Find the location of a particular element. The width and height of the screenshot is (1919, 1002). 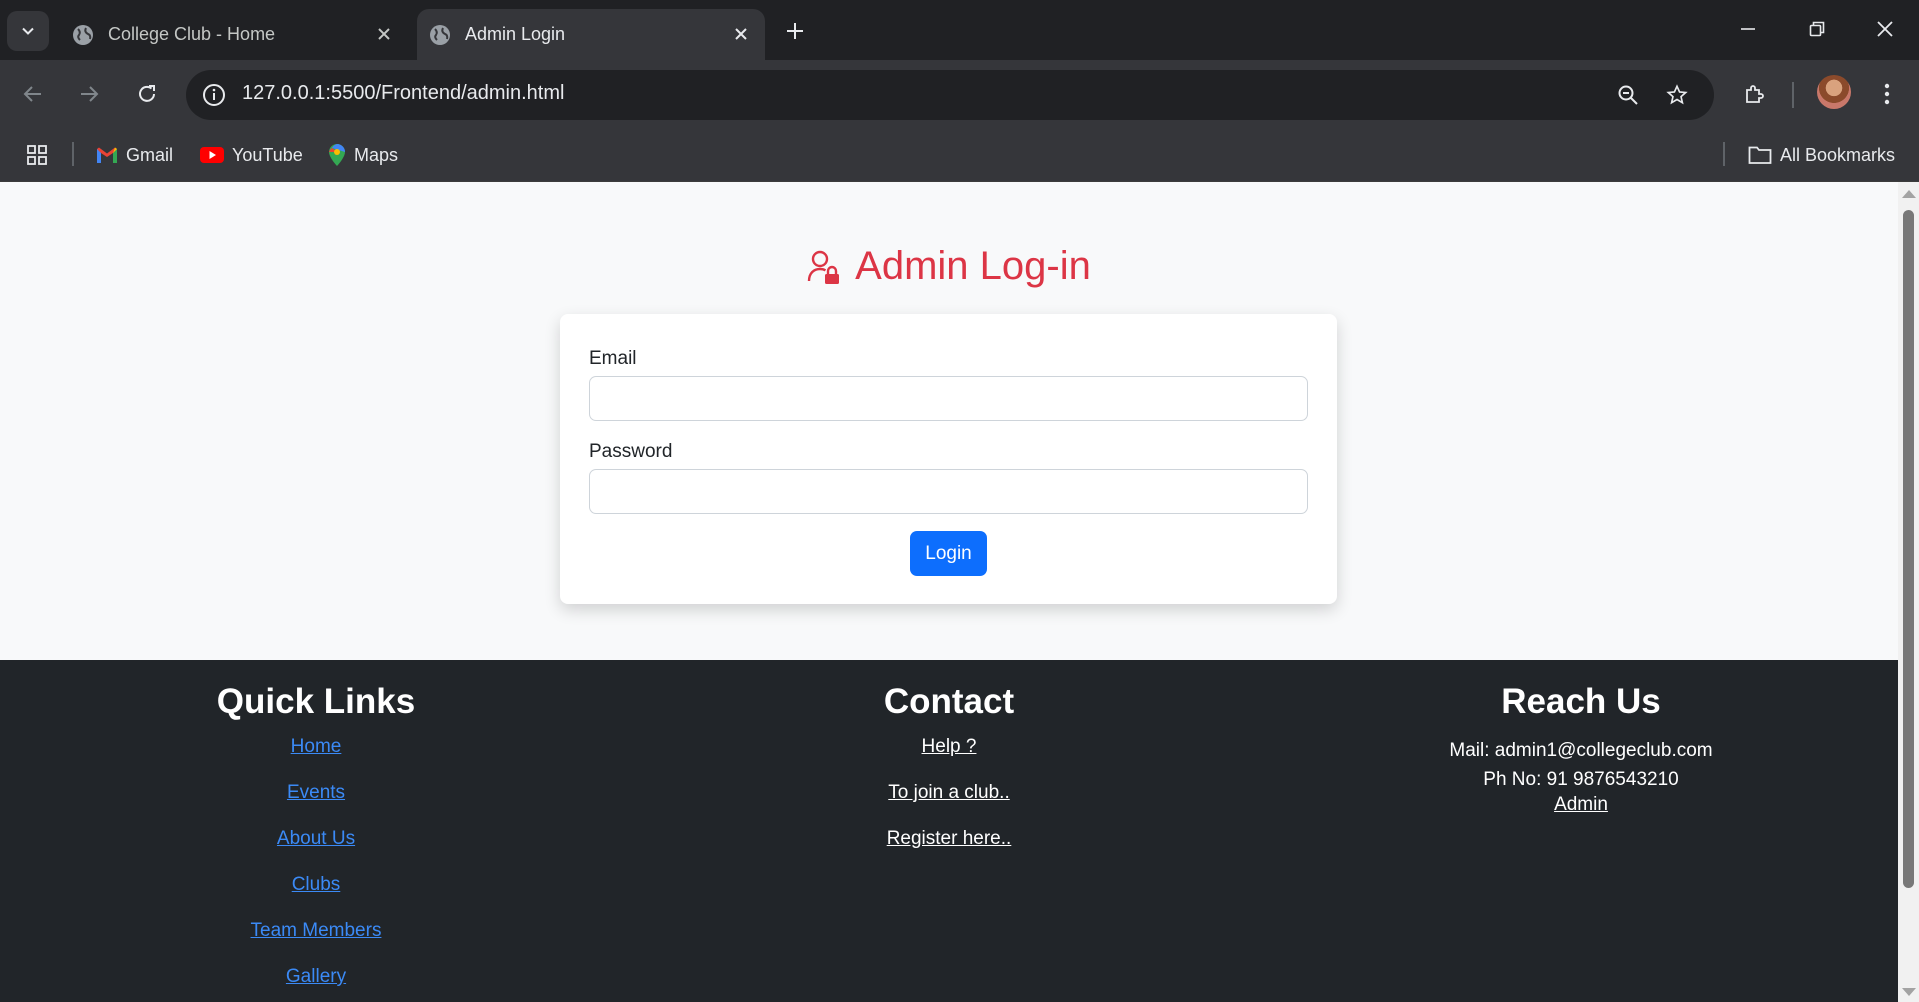

reload-button is located at coordinates (147, 94).